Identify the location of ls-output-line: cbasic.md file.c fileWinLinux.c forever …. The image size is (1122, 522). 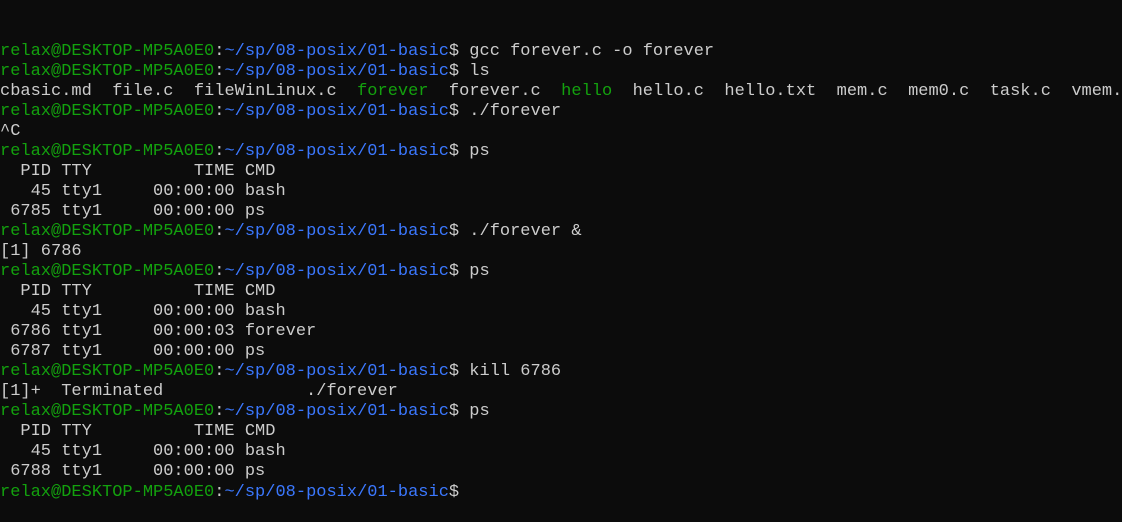
(561, 92).